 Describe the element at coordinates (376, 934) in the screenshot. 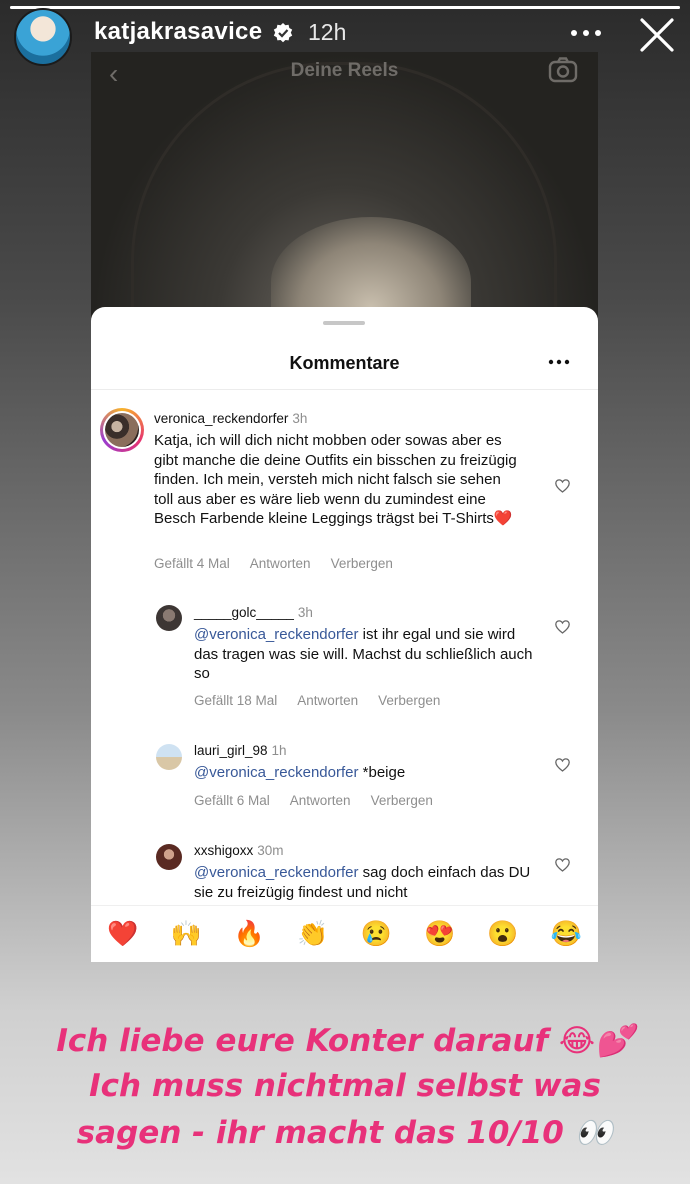

I see `reaction-cry: 😢` at that location.